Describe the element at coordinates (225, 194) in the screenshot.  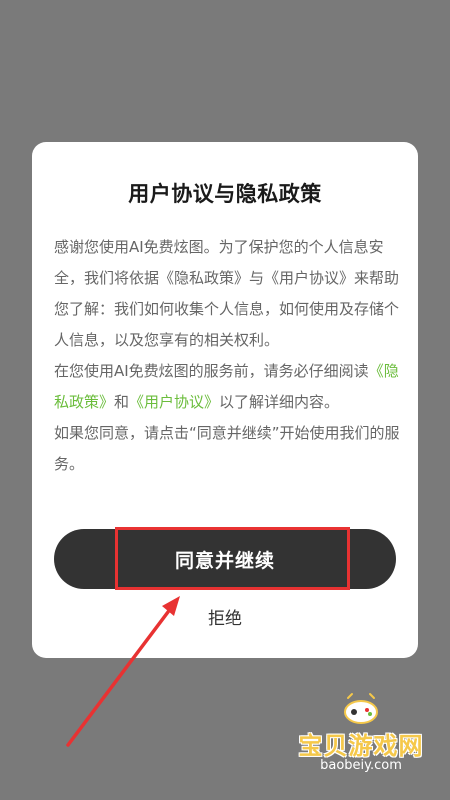
I see `dialog-title: 用户协议与隐私政策` at that location.